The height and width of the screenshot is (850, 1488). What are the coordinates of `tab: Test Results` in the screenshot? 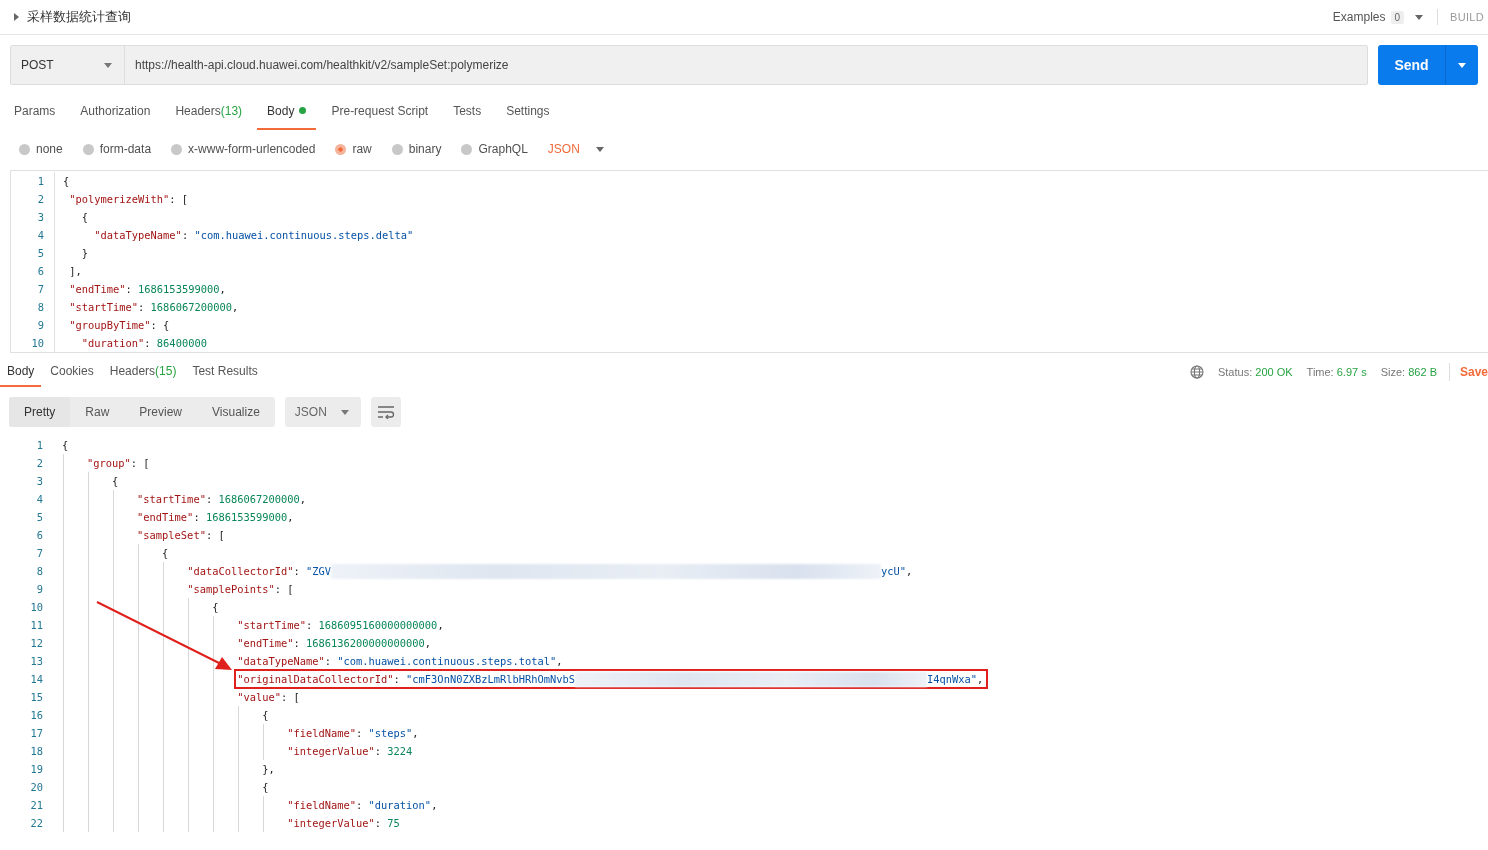 It's located at (225, 372).